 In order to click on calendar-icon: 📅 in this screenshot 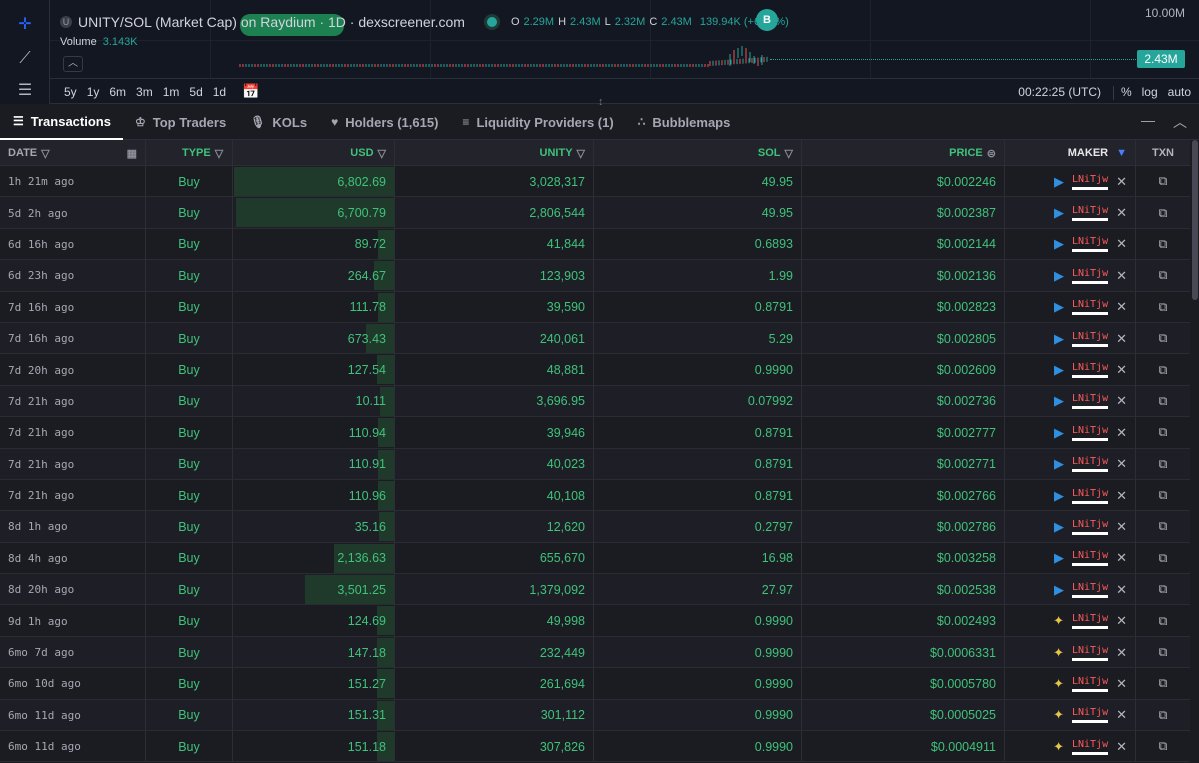, I will do `click(250, 91)`.